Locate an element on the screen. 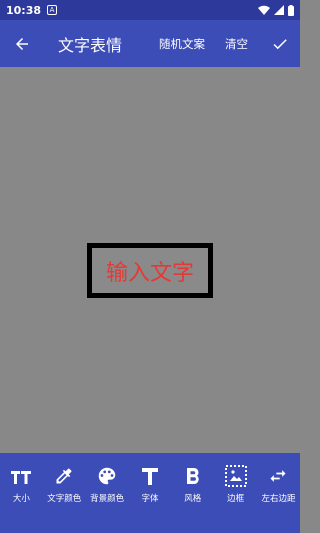 The height and width of the screenshot is (533, 320). status-time: 10:38 is located at coordinates (24, 10).